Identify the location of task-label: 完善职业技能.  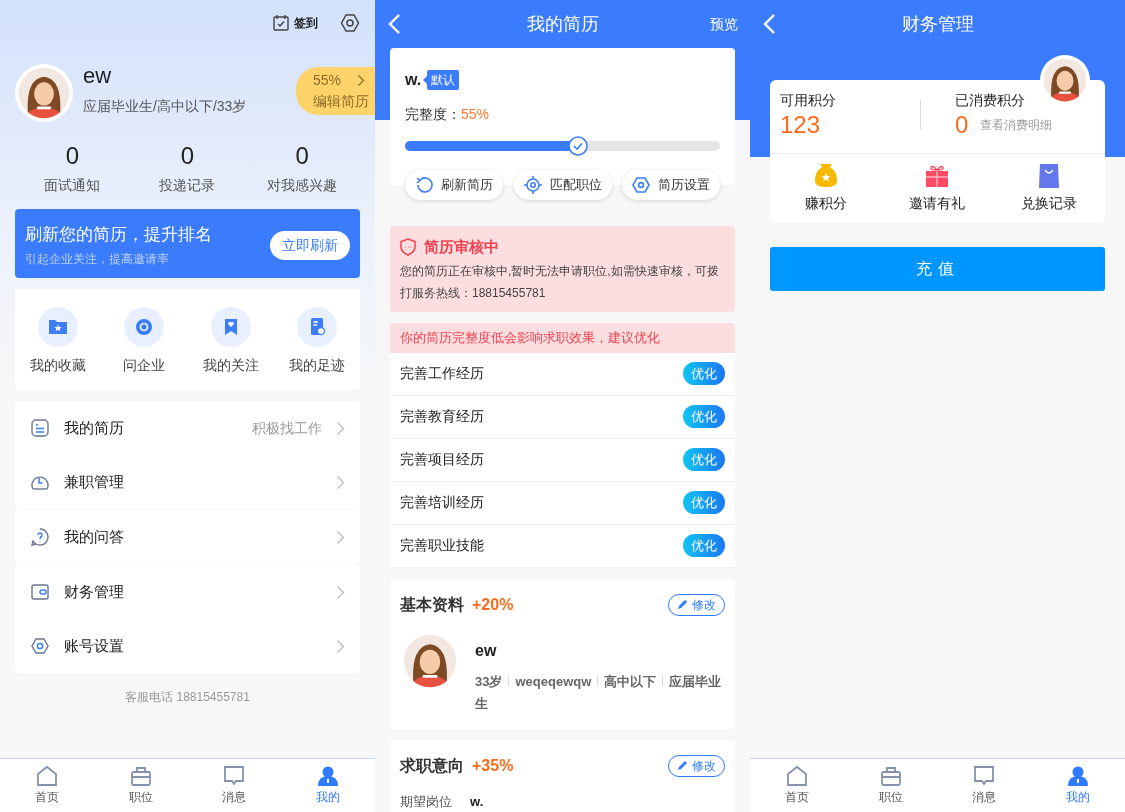
(442, 545).